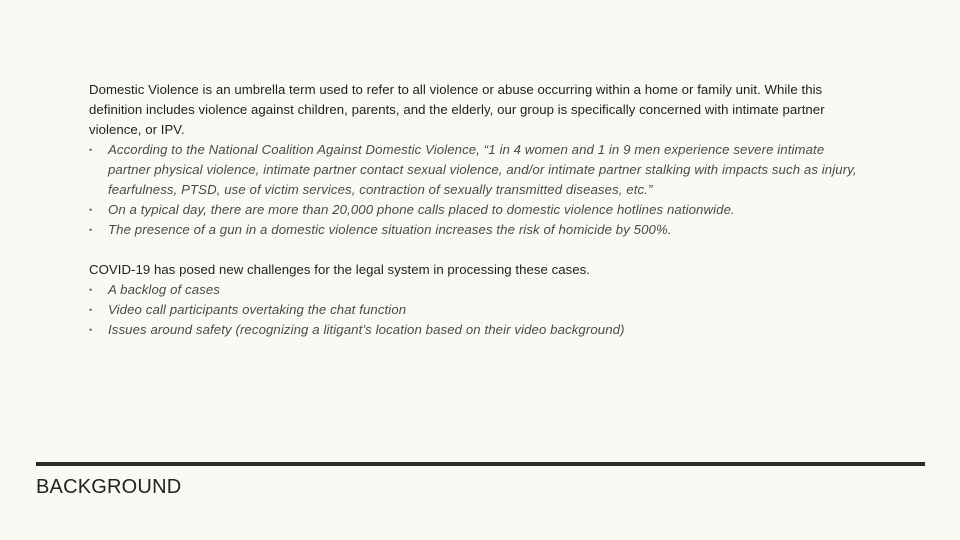 The image size is (960, 540). I want to click on covid-bullet-item: • A backlog of cases, so click(479, 290).